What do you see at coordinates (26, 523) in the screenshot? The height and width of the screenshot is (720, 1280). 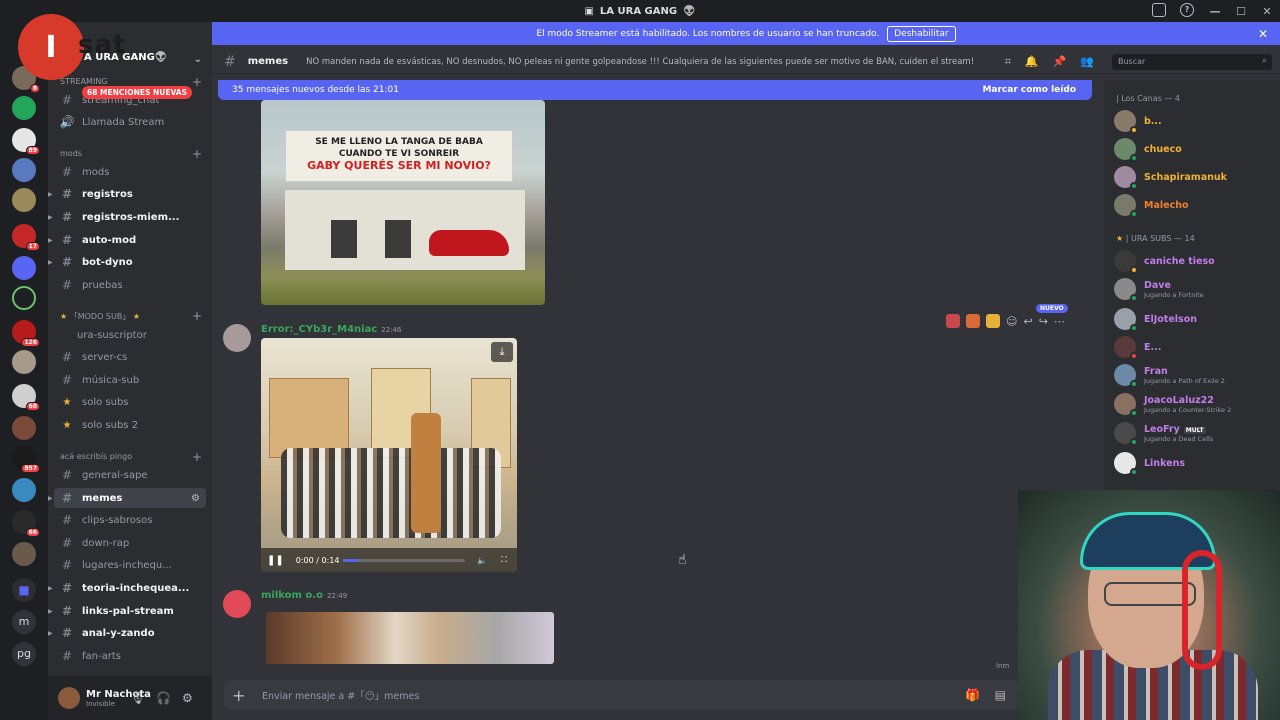 I see `server-icon: 66` at bounding box center [26, 523].